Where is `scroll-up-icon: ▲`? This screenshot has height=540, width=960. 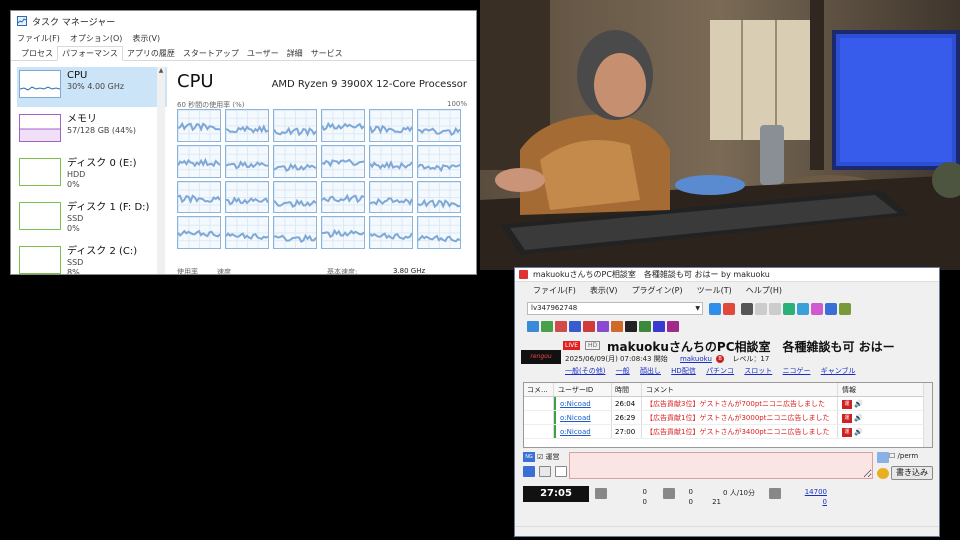 scroll-up-icon: ▲ is located at coordinates (161, 70).